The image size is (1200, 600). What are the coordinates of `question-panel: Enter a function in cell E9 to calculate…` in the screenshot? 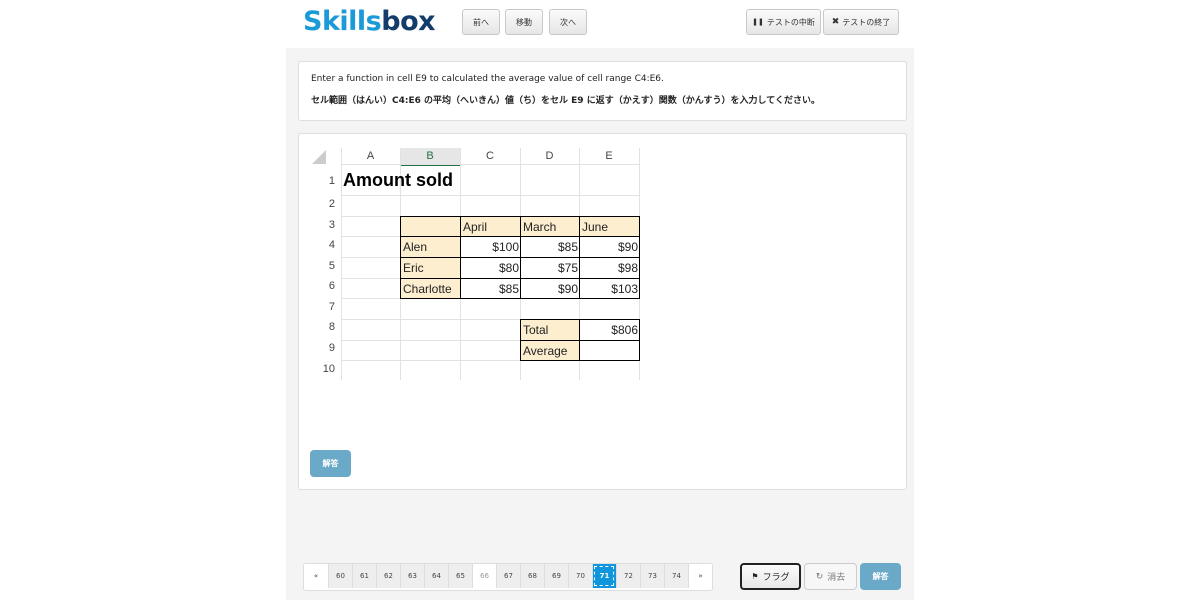 It's located at (602, 91).